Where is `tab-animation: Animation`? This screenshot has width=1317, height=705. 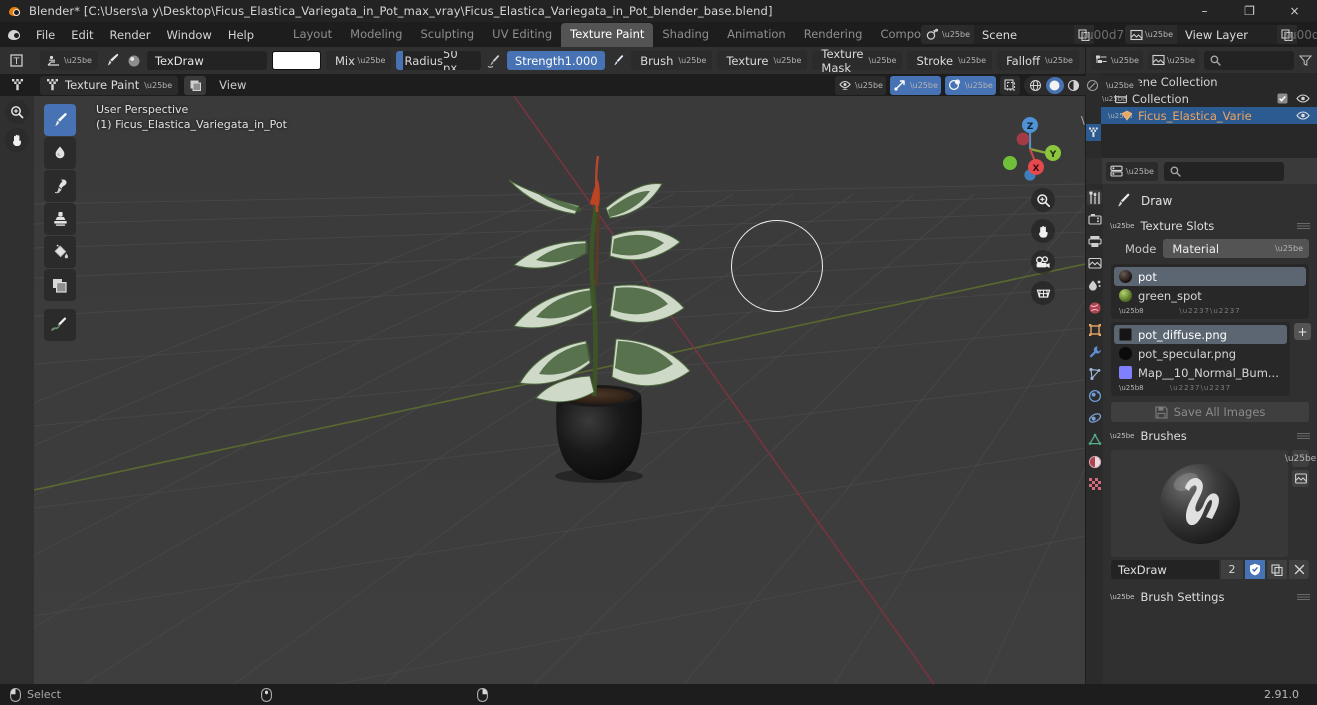 tab-animation: Animation is located at coordinates (756, 35).